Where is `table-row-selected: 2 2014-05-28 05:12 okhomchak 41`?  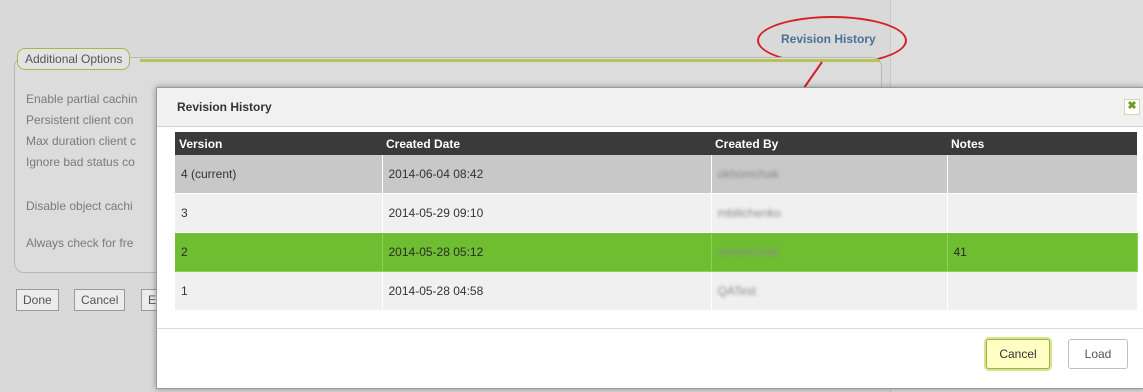
table-row-selected: 2 2014-05-28 05:12 okhomchak 41 is located at coordinates (656, 252).